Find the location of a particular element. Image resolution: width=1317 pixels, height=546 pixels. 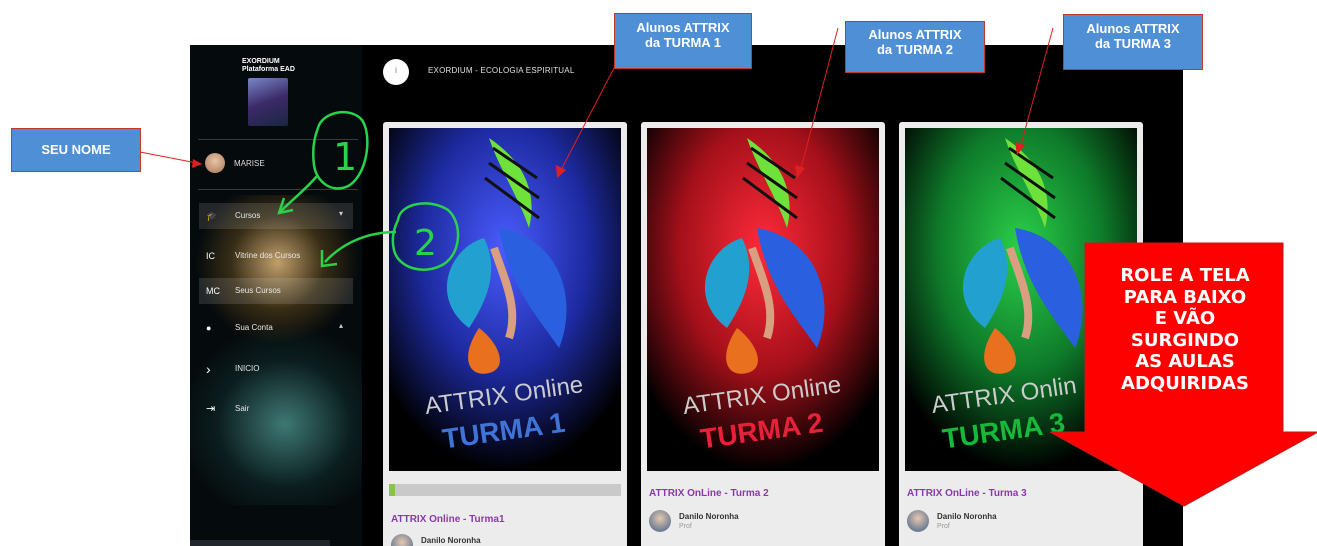

scroll-instruction-line: E VÃO is located at coordinates (1185, 318).